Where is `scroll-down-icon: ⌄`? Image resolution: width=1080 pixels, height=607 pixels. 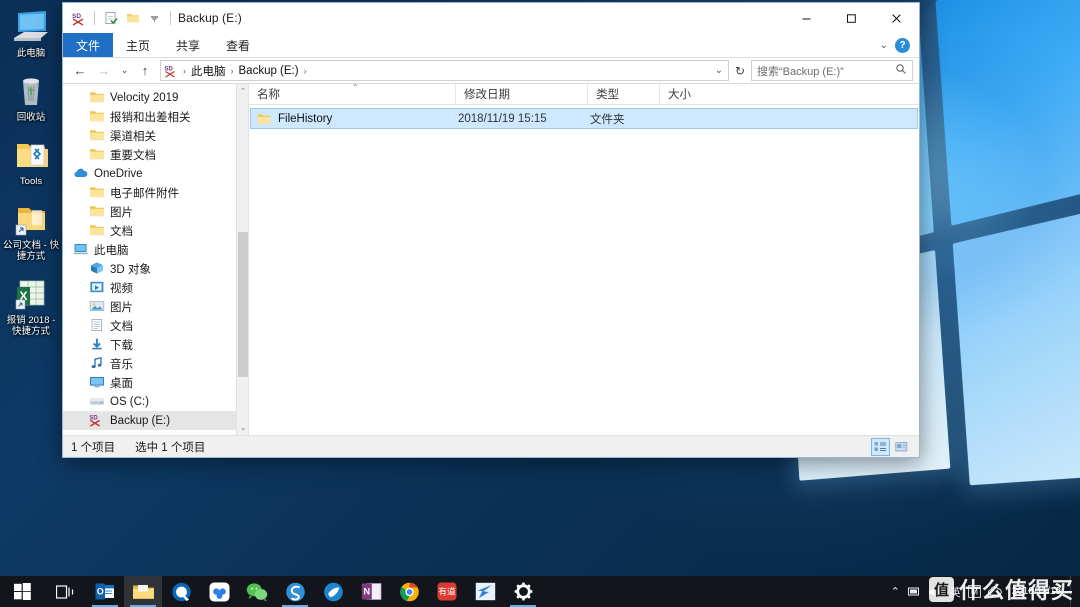
scroll-down-icon: ⌄ is located at coordinates (242, 428).